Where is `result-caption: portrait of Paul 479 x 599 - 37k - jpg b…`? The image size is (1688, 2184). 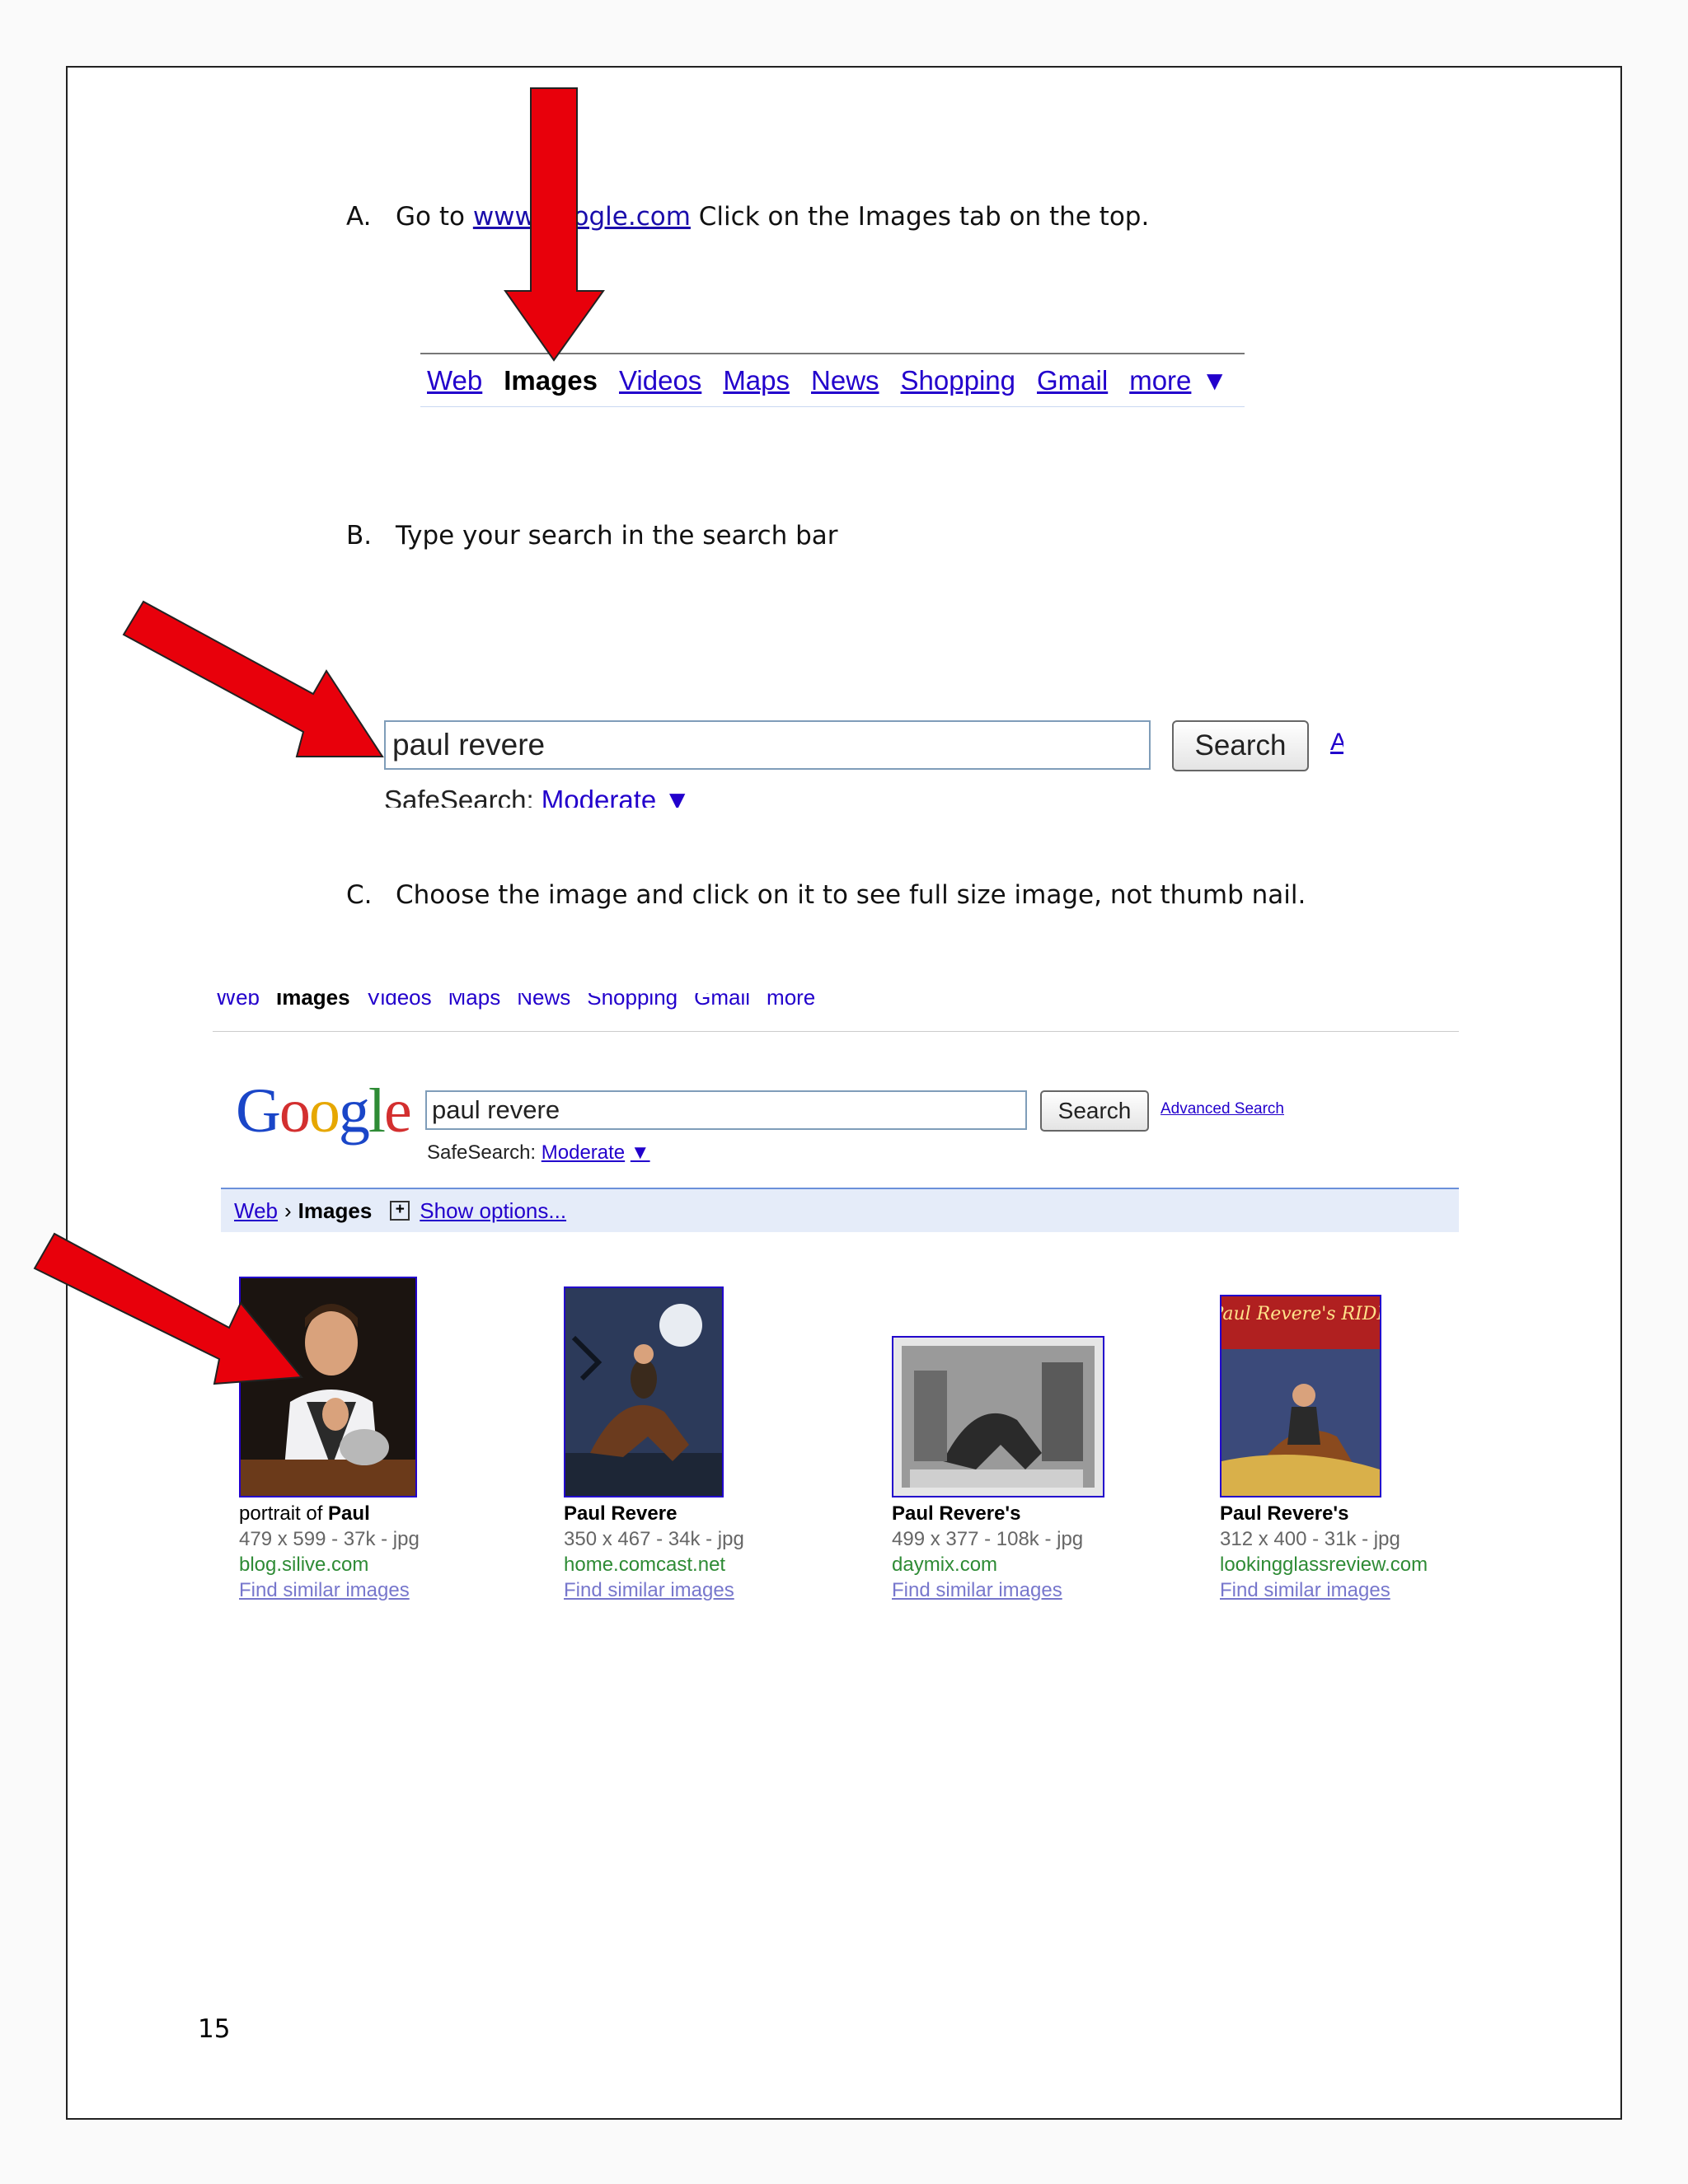
result-caption: portrait of Paul 479 x 599 - 37k - jpg b… is located at coordinates (329, 1552).